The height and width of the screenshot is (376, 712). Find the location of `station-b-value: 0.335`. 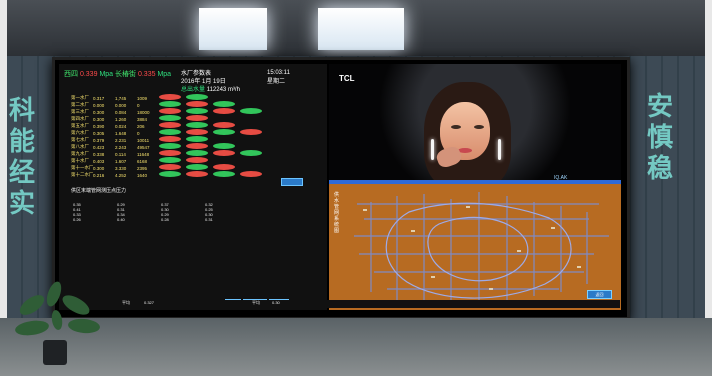

station-b-value: 0.335 is located at coordinates (146, 74).